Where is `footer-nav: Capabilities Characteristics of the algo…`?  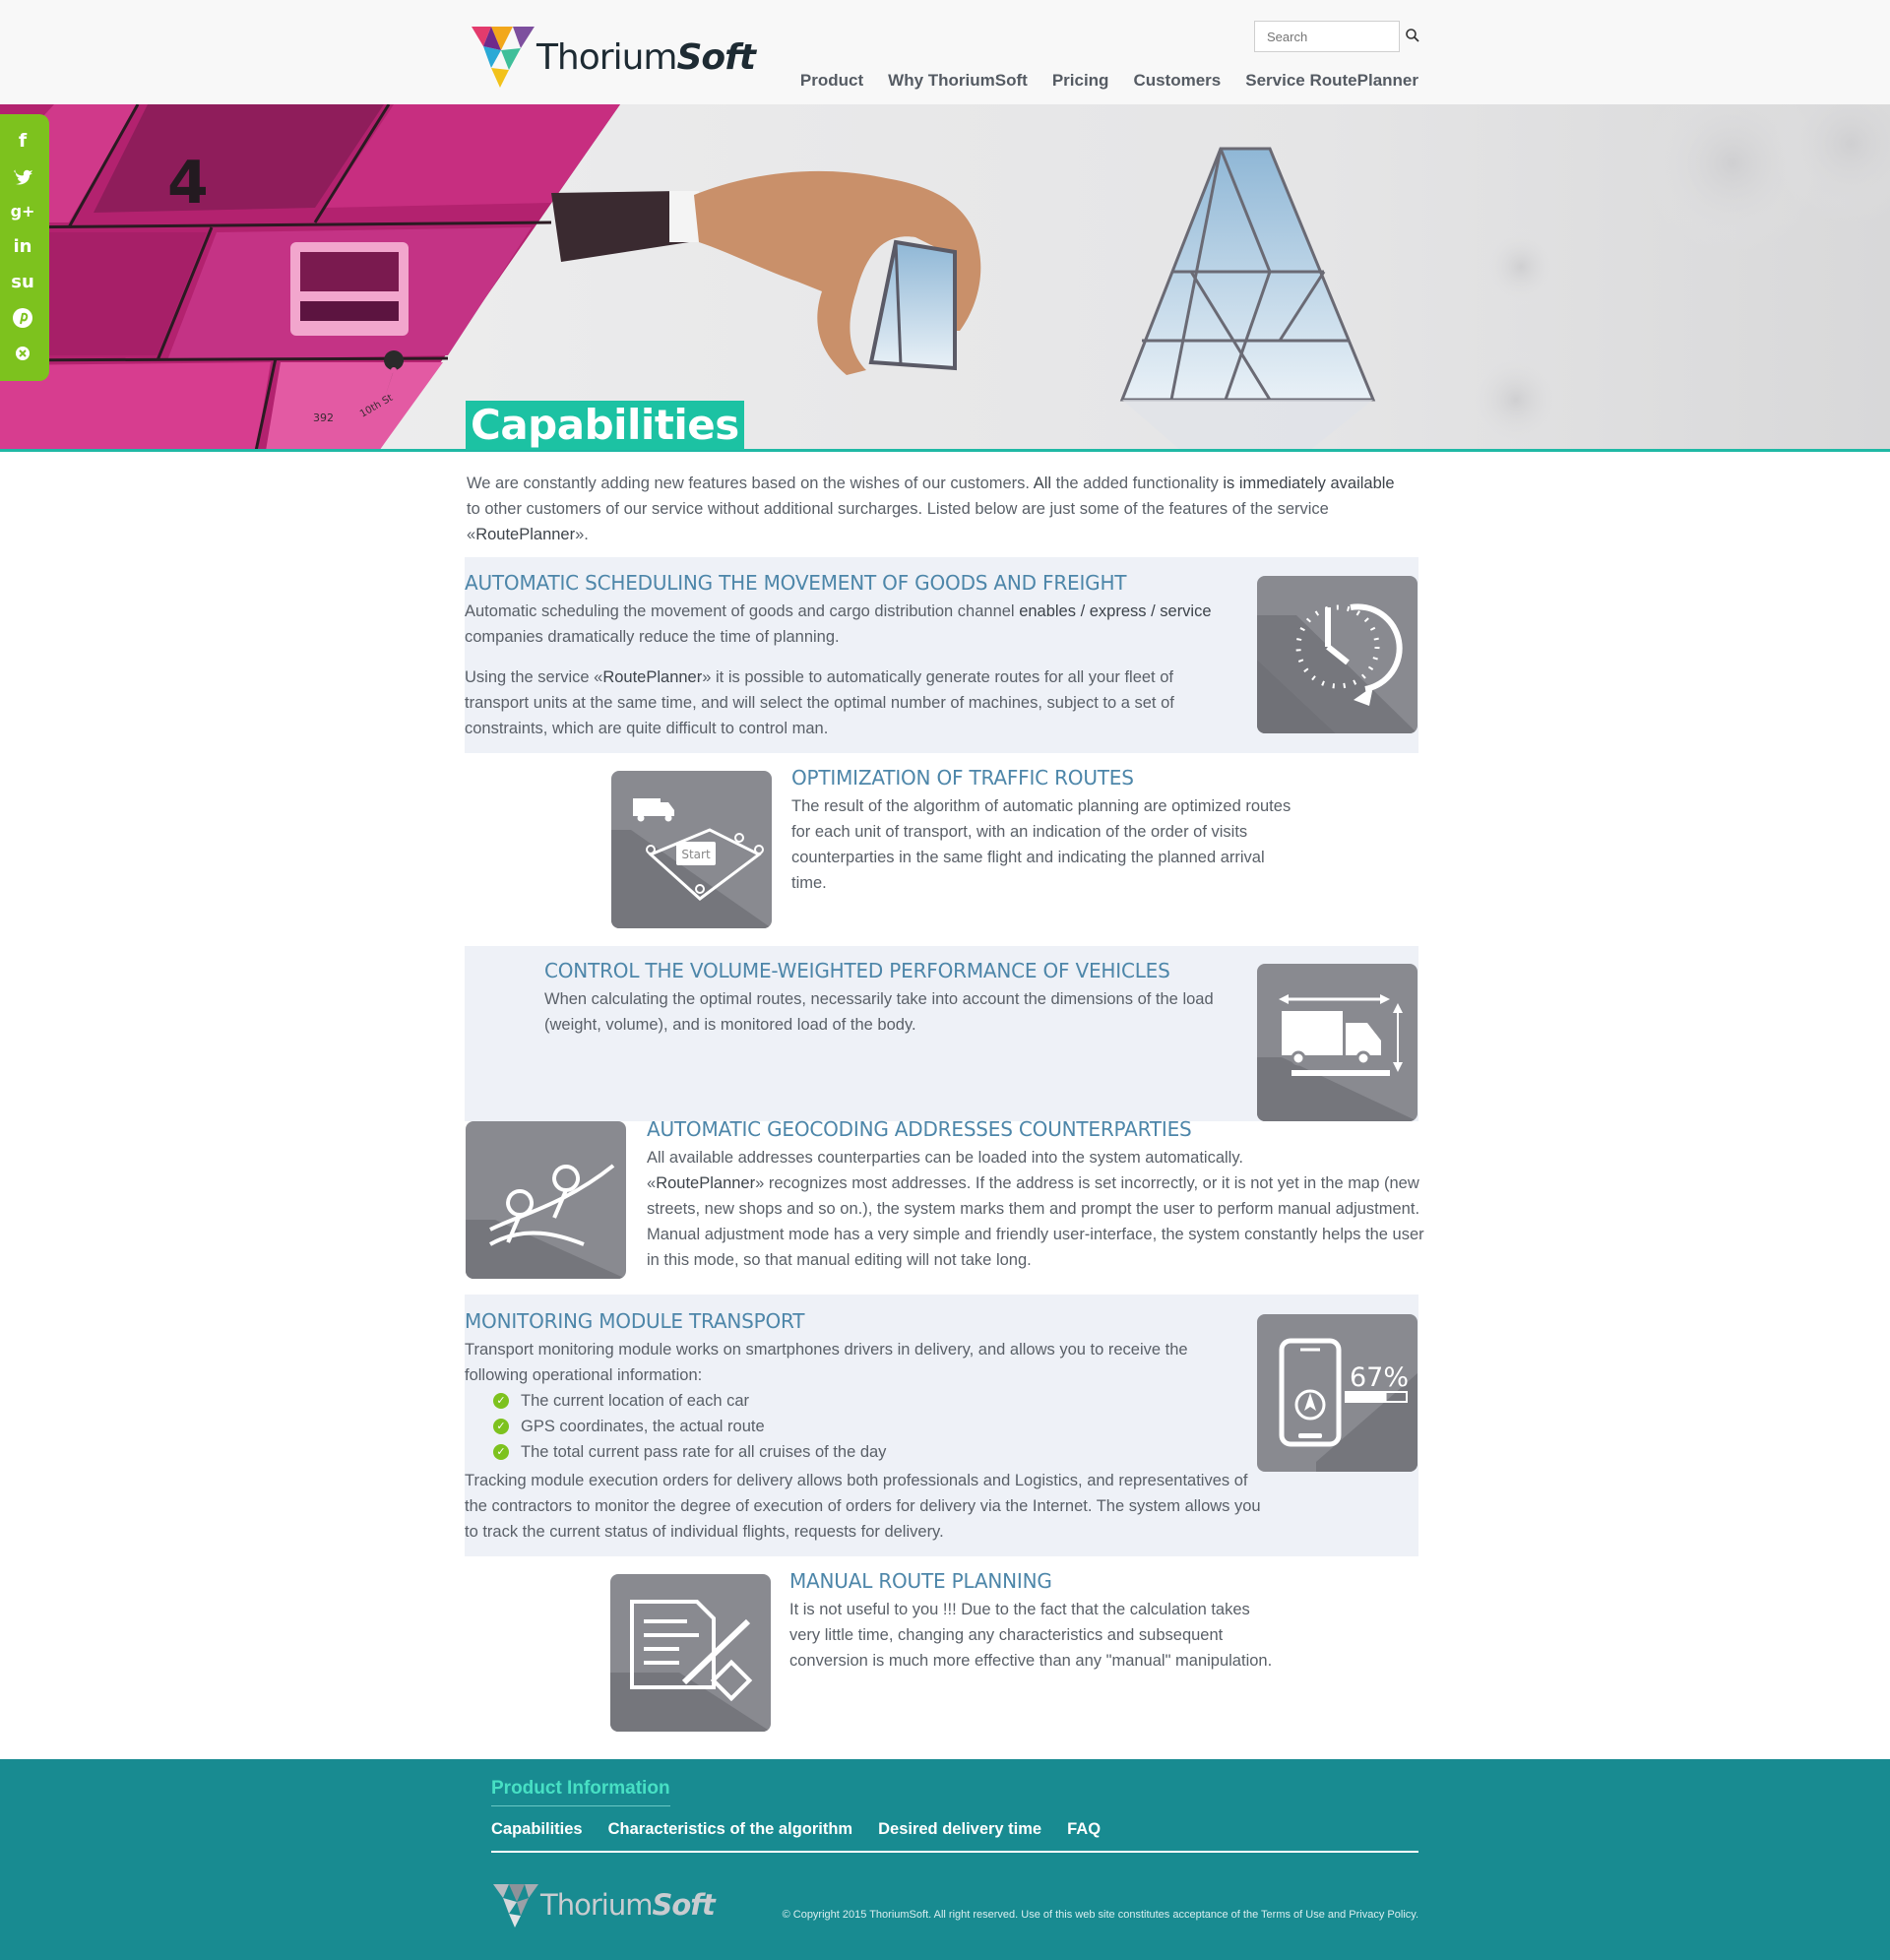
footer-nav: Capabilities Characteristics of the algo… is located at coordinates (808, 1829).